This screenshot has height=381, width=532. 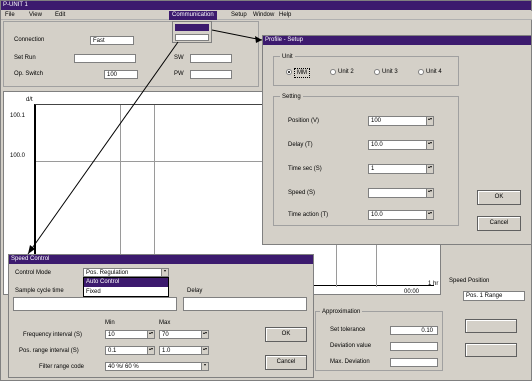 What do you see at coordinates (308, 215) in the screenshot?
I see `setting-label-time-action: Time action (T)` at bounding box center [308, 215].